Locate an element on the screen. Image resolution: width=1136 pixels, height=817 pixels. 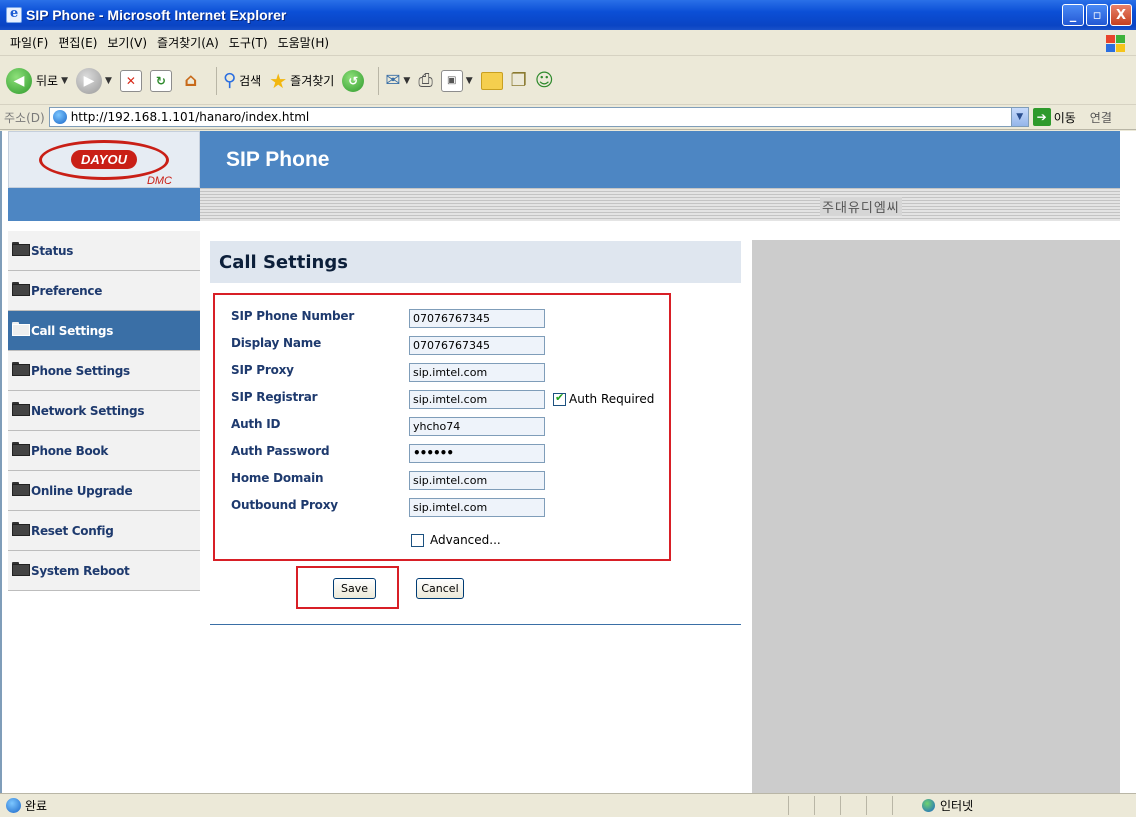
toolbar-separator is located at coordinates (216, 80).